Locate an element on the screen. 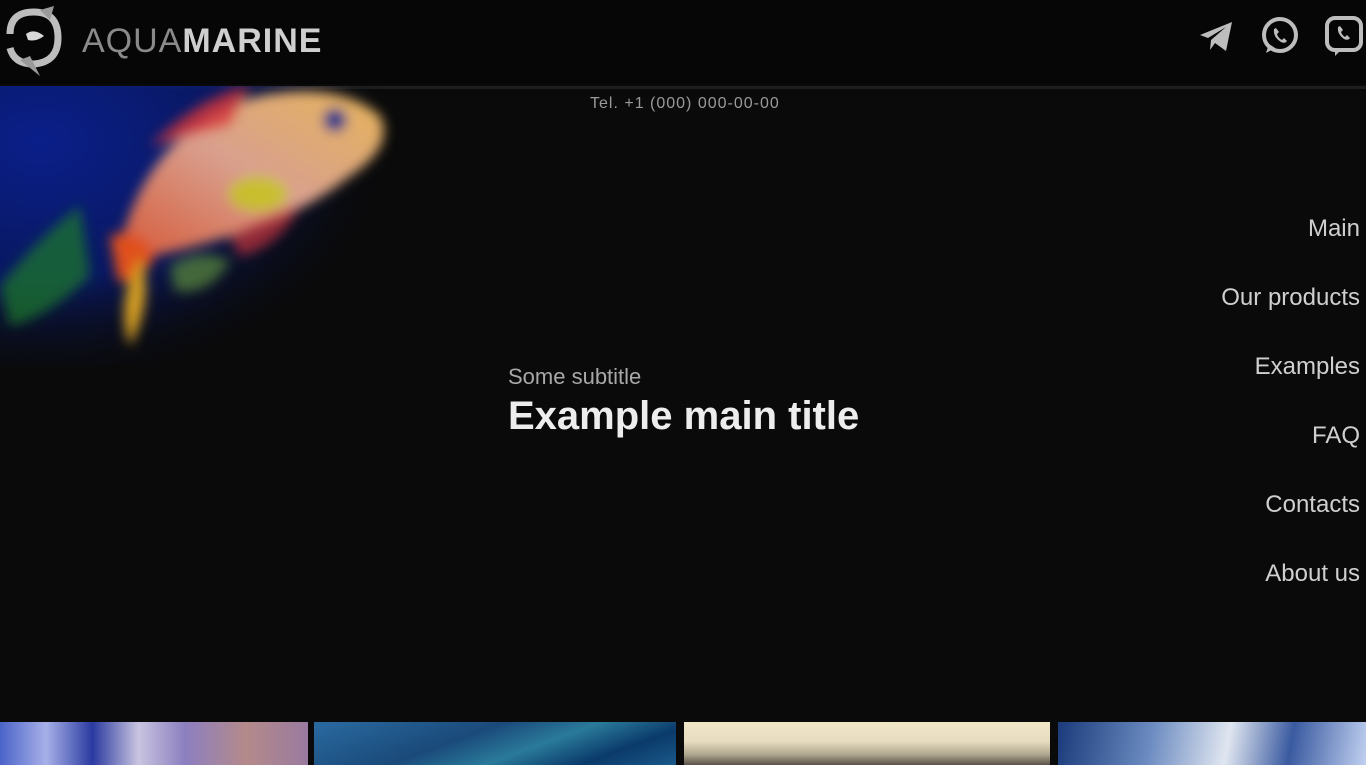  telegram-icon is located at coordinates (1216, 36).